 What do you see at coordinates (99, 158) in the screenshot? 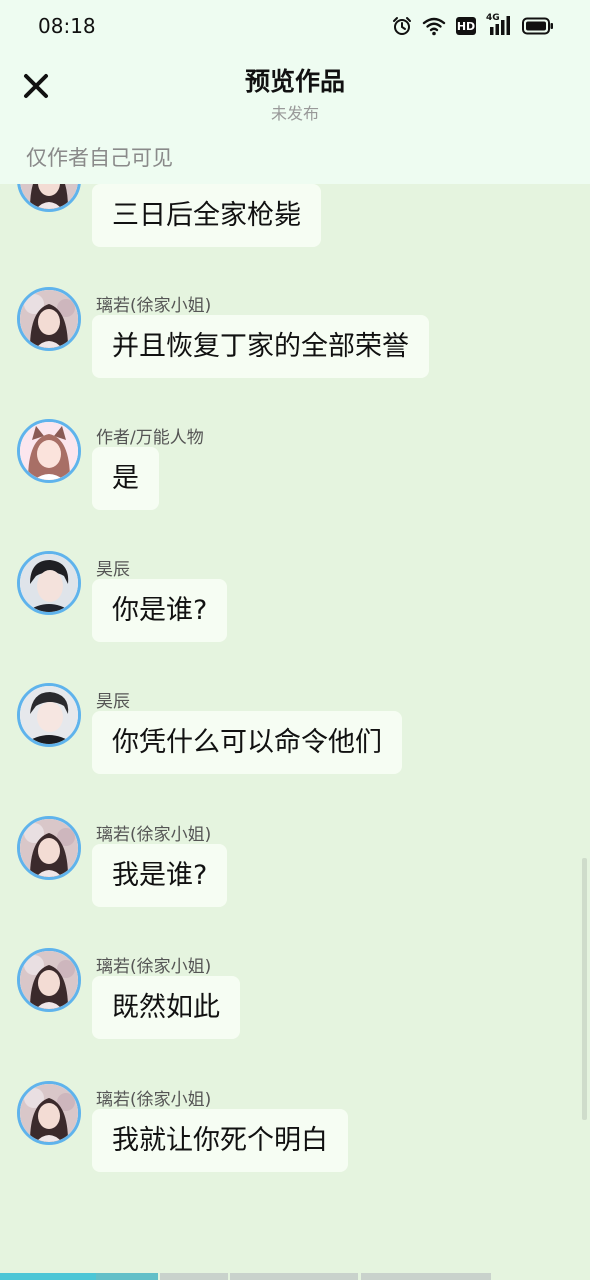
I see `visibility-note: 仅作者自己可见` at bounding box center [99, 158].